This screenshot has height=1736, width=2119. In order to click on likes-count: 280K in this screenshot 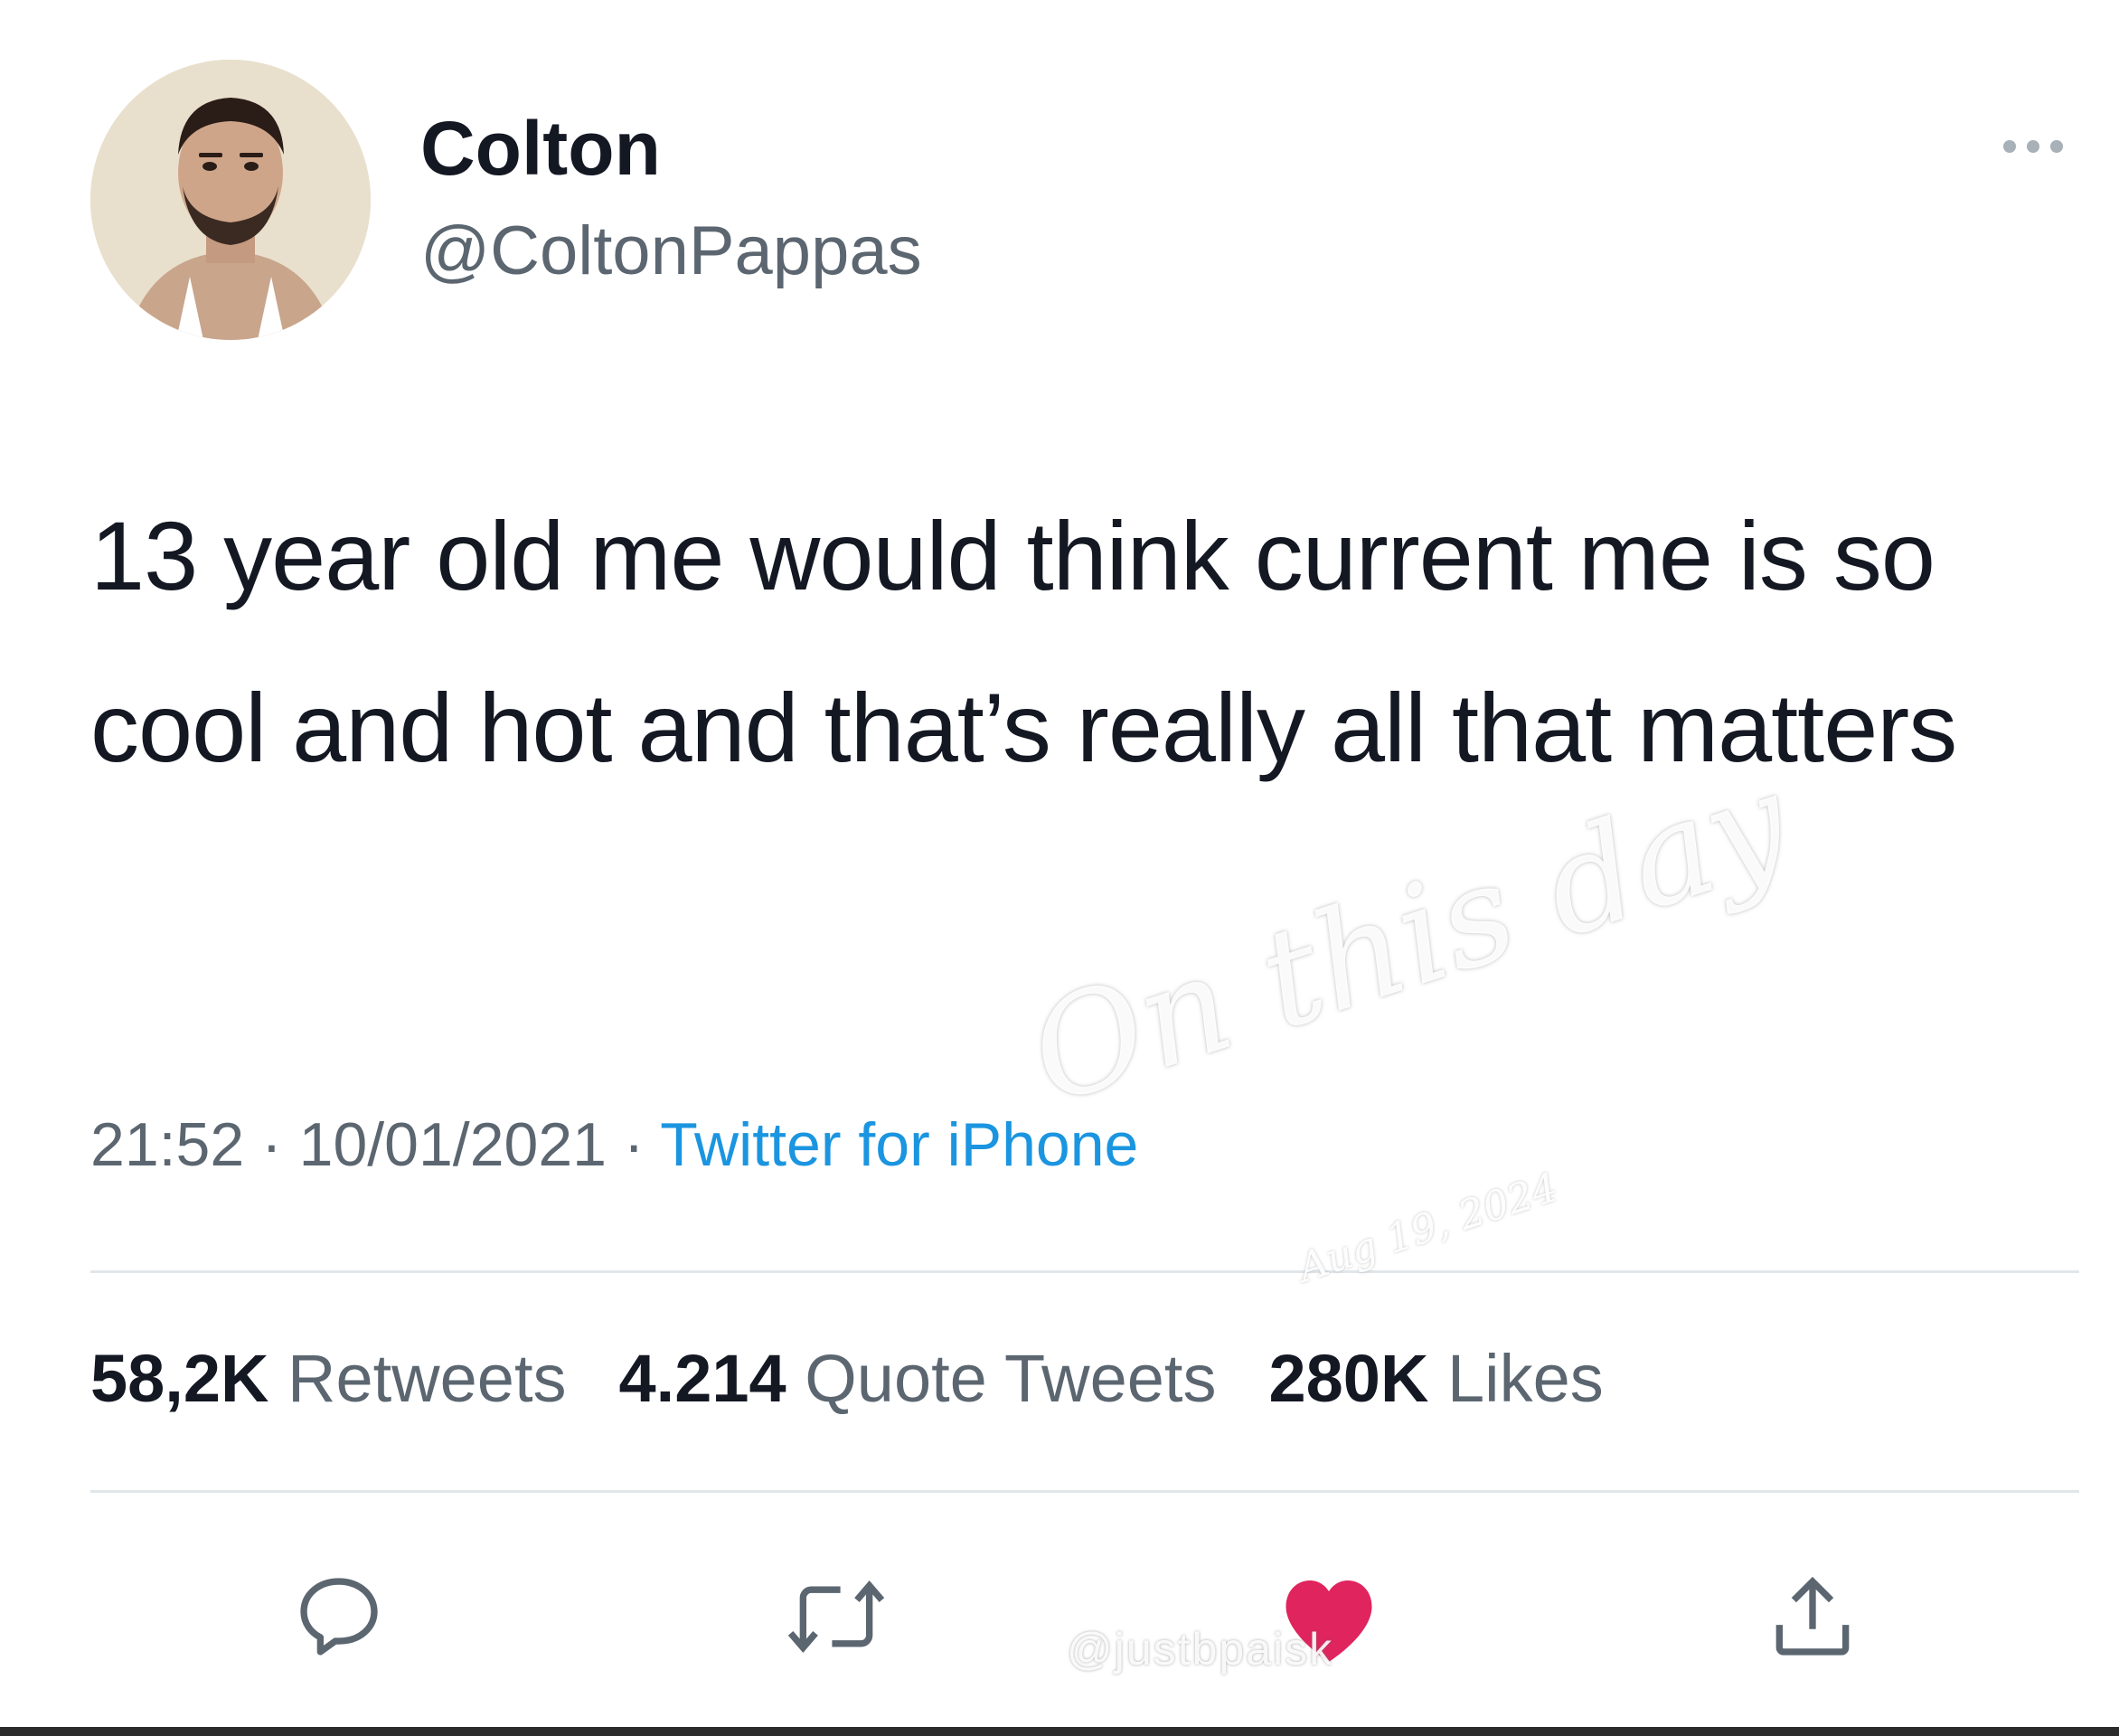, I will do `click(1348, 1378)`.